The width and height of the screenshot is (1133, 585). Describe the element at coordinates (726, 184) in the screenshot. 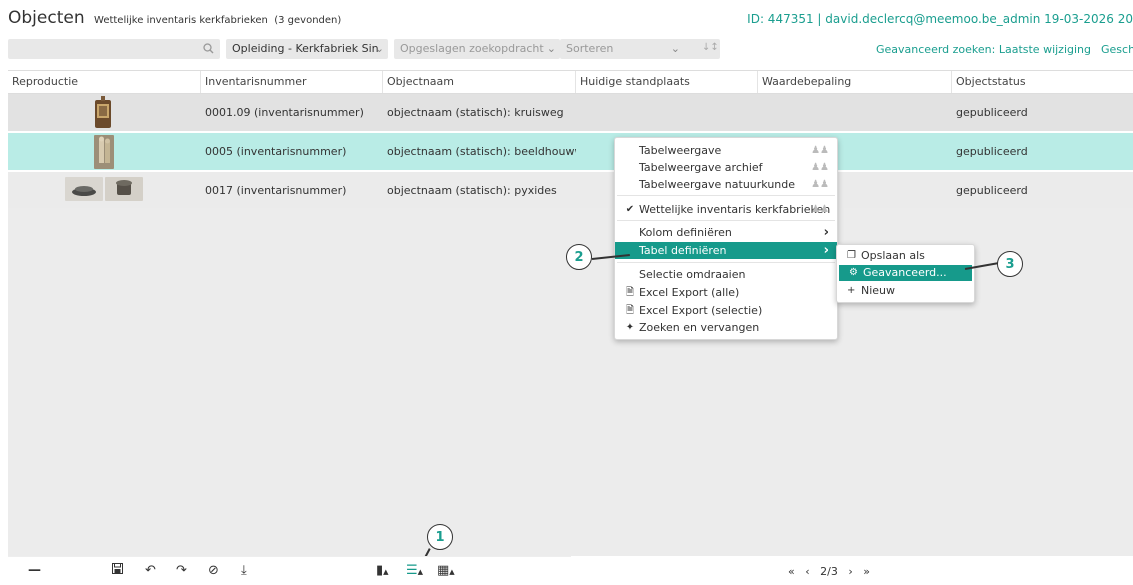

I see `menu-item-tabelweergave-natuurkunde: Tabelweergave natuurkunde ♟♟` at that location.